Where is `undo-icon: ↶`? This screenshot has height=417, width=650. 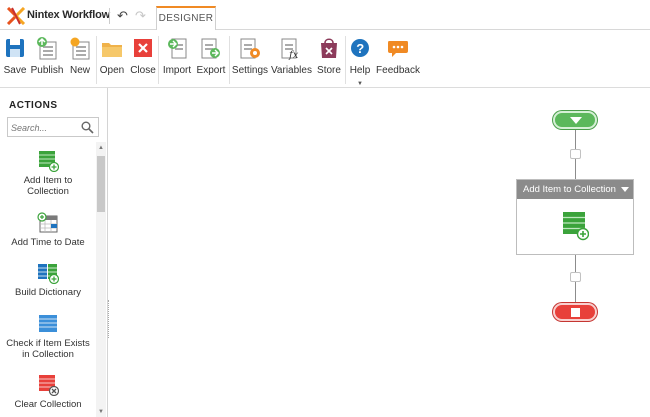 undo-icon: ↶ is located at coordinates (122, 16).